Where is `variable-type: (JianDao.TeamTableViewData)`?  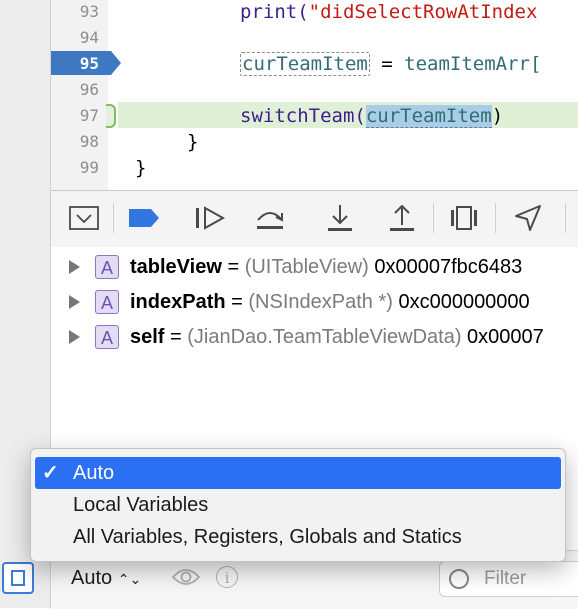 variable-type: (JianDao.TeamTableViewData) is located at coordinates (324, 337).